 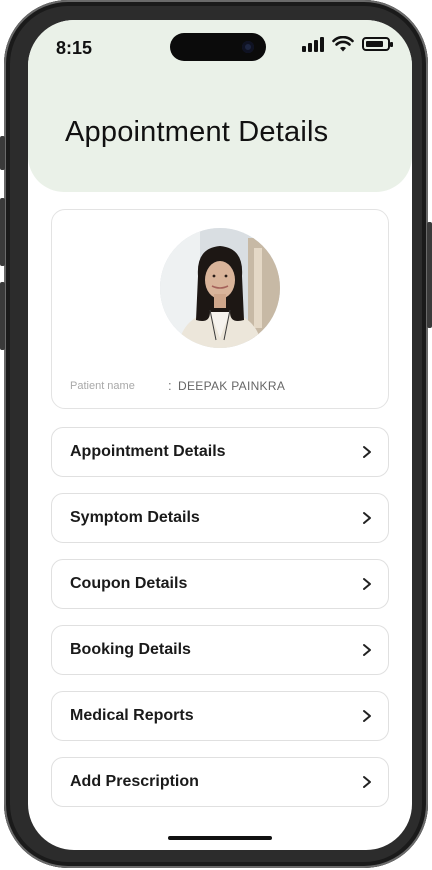 I want to click on battery-icon, so click(x=377, y=44).